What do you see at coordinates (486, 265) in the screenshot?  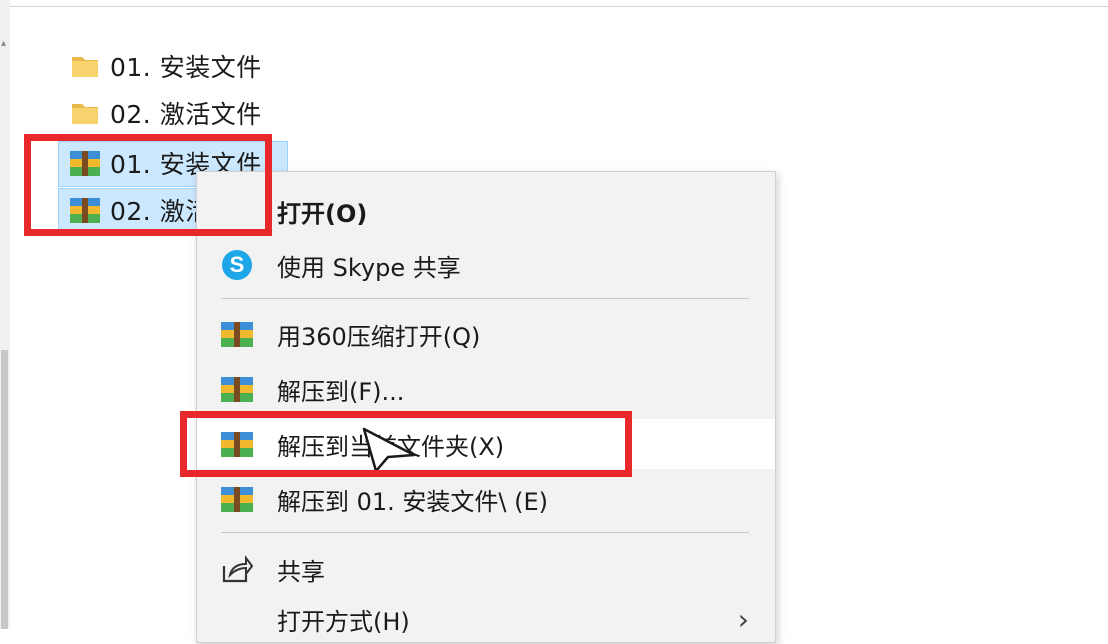 I see `menu-item-skype-share: S 使用 Skype 共享` at bounding box center [486, 265].